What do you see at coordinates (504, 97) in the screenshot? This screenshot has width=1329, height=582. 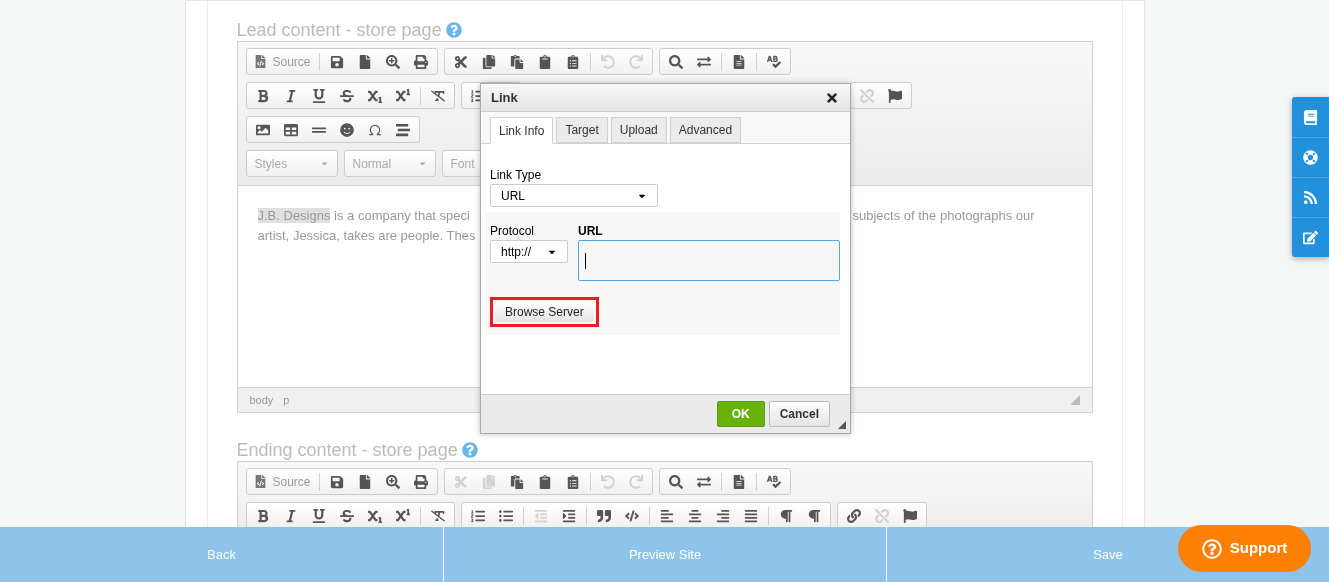 I see `dialog-title: Link` at bounding box center [504, 97].